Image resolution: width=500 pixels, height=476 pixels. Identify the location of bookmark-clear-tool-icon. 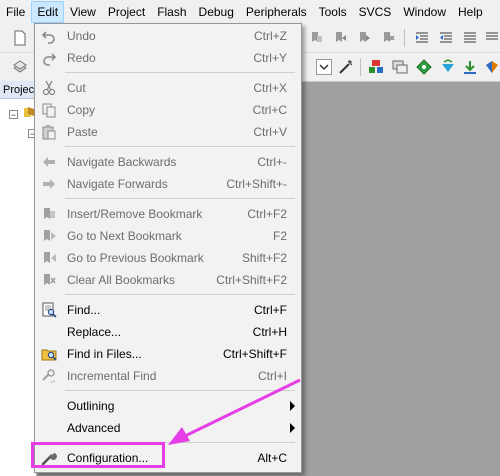
(388, 38).